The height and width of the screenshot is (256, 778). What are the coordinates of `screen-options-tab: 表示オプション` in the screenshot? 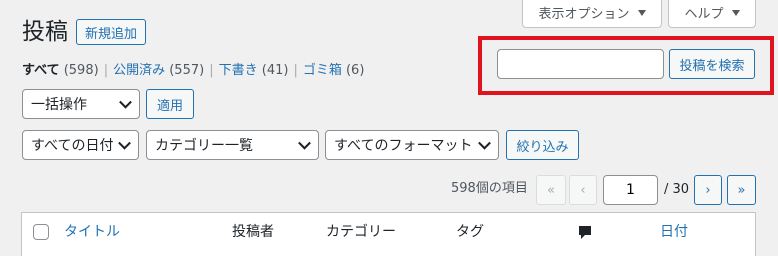 It's located at (592, 14).